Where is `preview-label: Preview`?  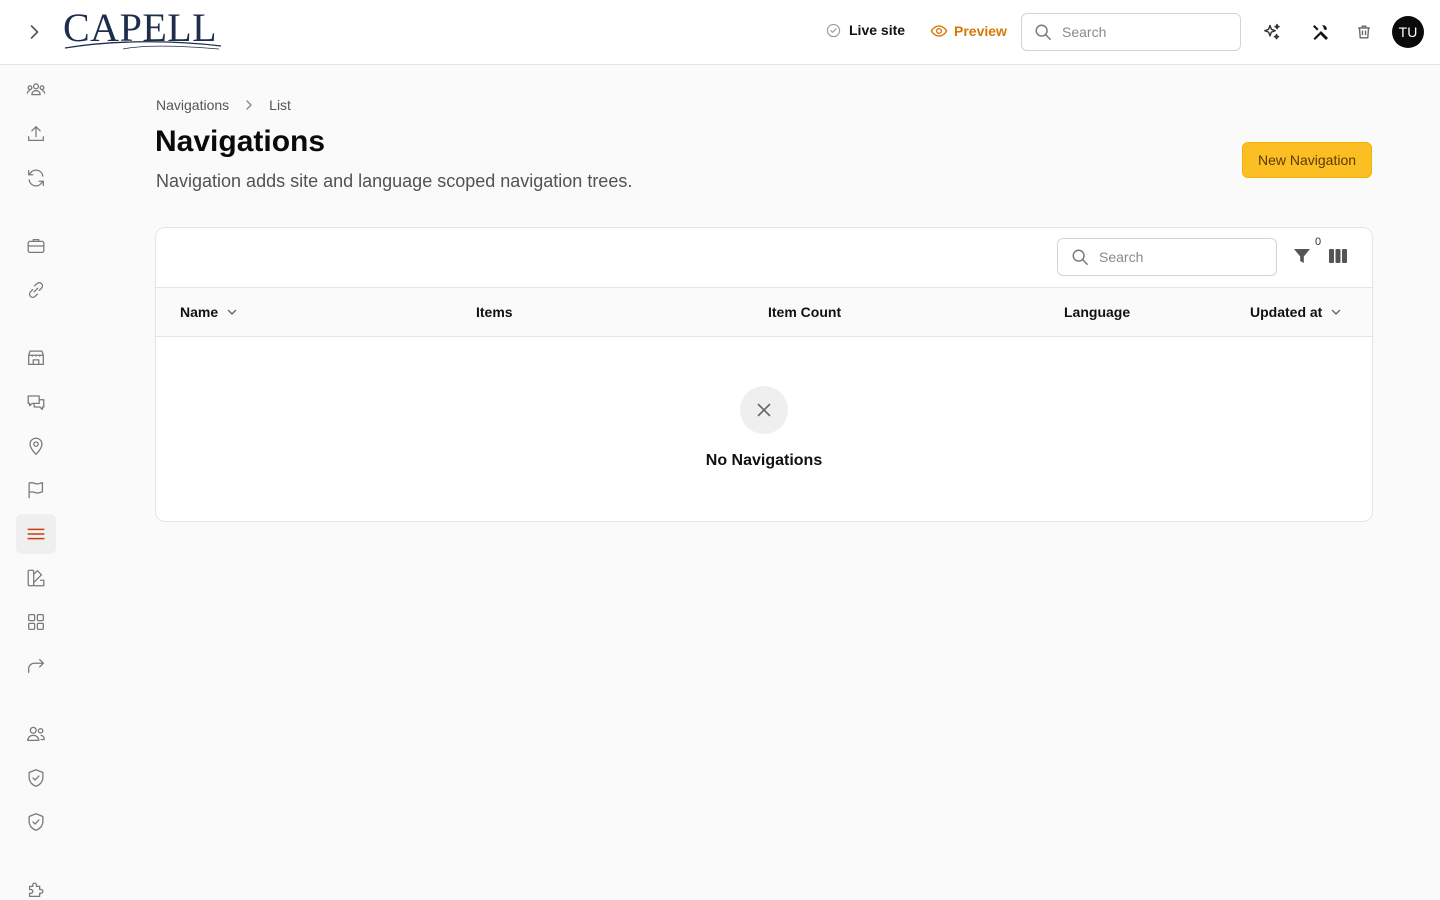
preview-label: Preview is located at coordinates (980, 31).